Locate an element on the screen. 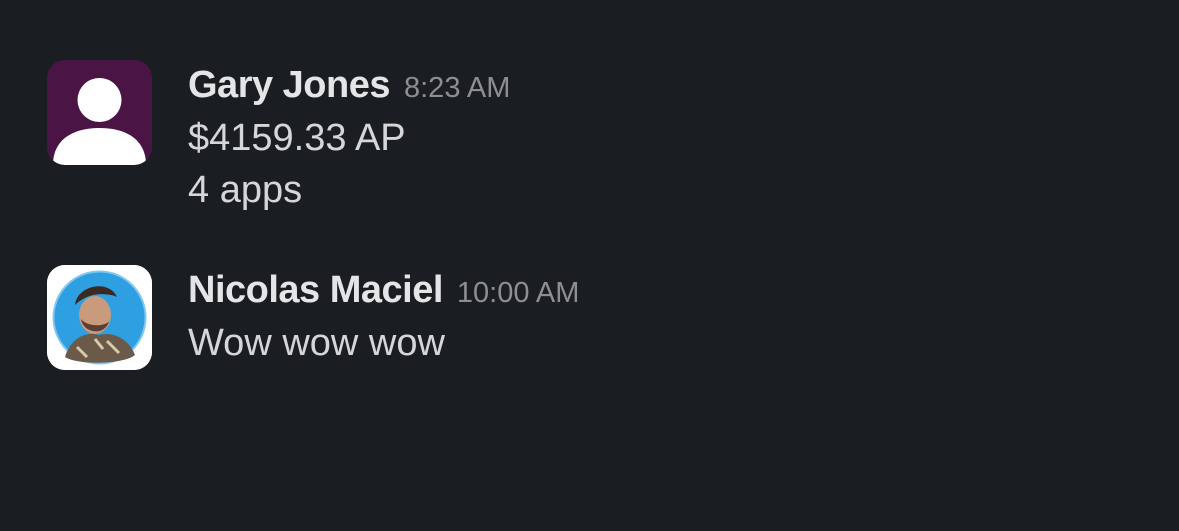 This screenshot has height=531, width=1179. user-photo-avatar is located at coordinates (99, 317).